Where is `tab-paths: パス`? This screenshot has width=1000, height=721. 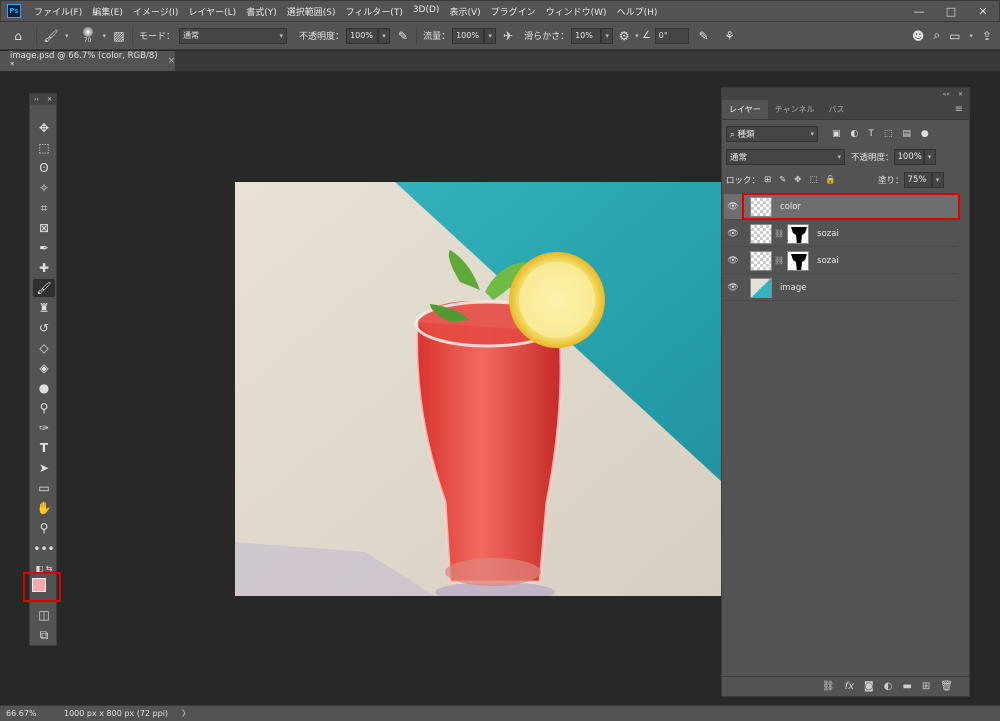 tab-paths: パス is located at coordinates (837, 109).